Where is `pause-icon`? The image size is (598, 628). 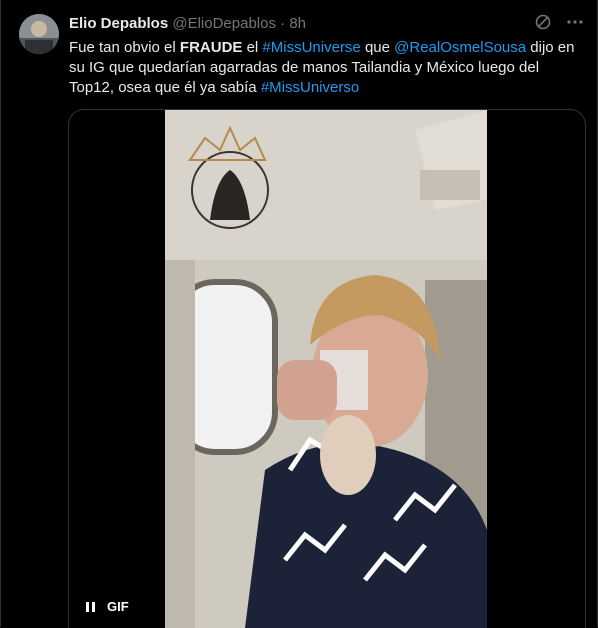
pause-icon is located at coordinates (90, 607).